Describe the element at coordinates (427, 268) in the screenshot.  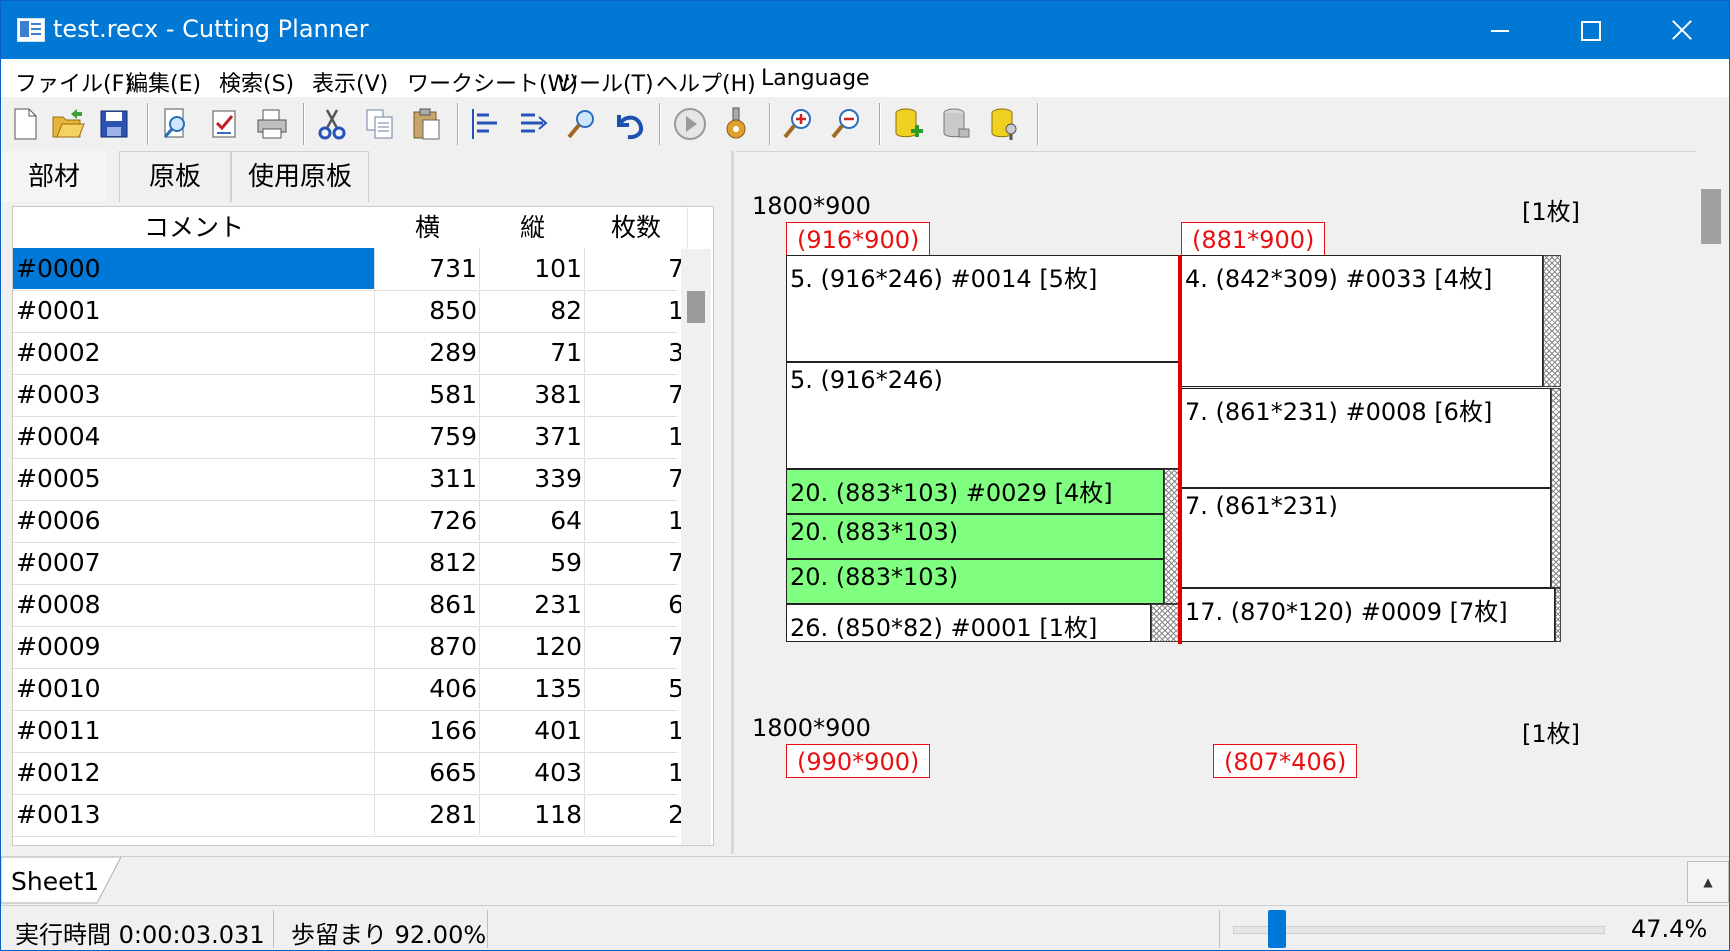
I see `cell-width: 731` at that location.